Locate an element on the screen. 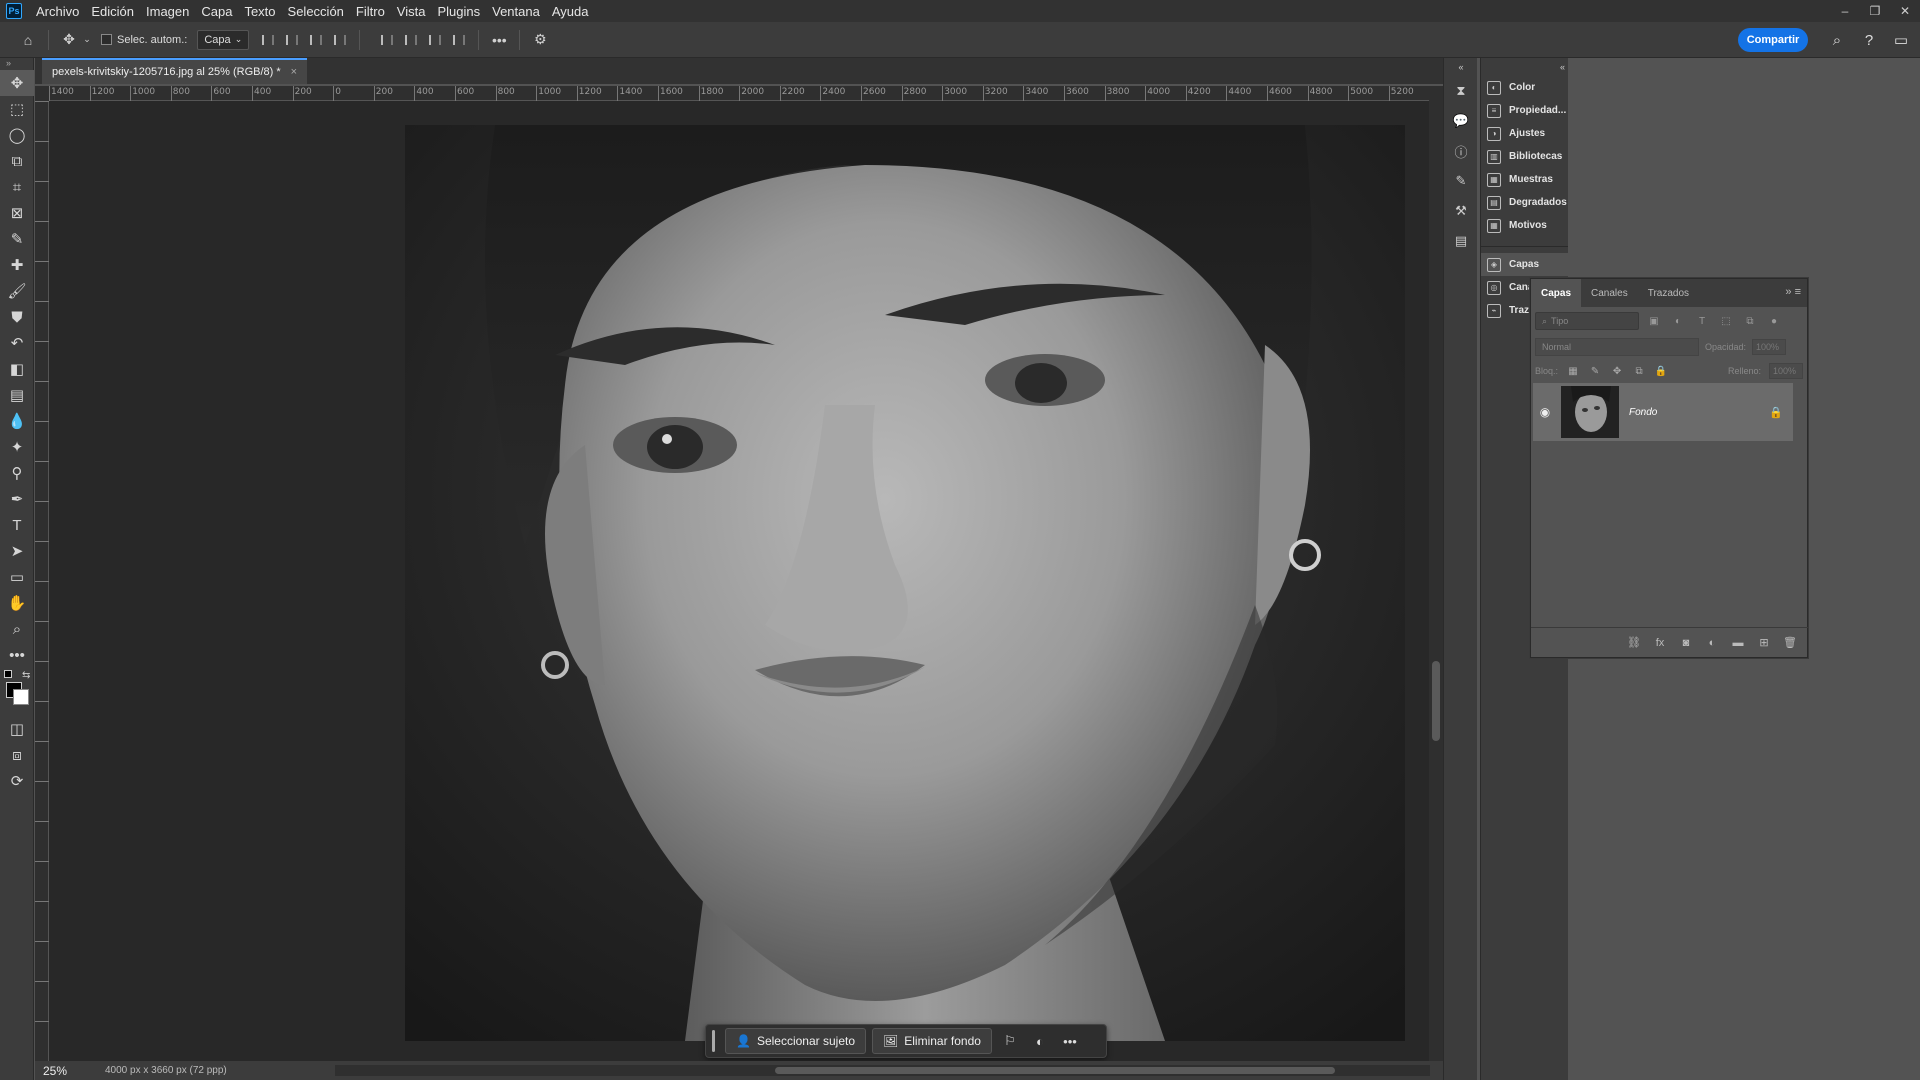  align-center-h-icon is located at coordinates (292, 40).